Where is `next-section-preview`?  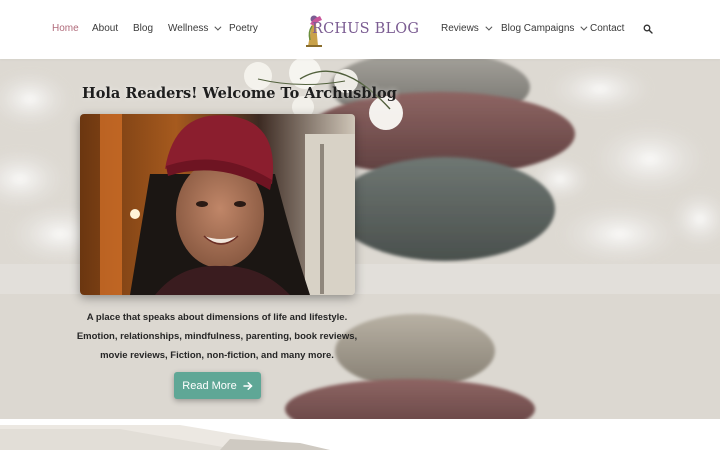
next-section-preview is located at coordinates (360, 434).